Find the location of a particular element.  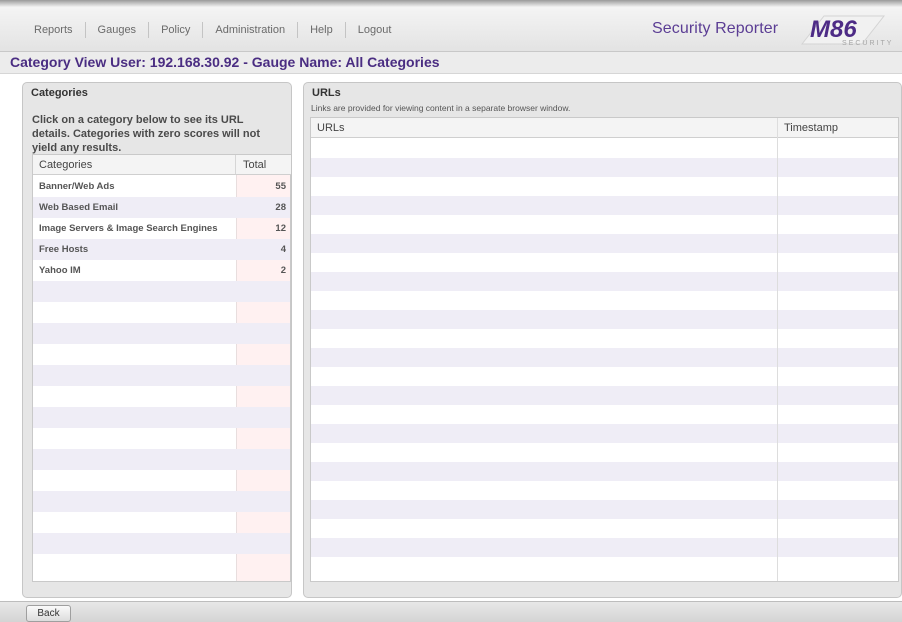

nav-policy: Policy is located at coordinates (176, 30).